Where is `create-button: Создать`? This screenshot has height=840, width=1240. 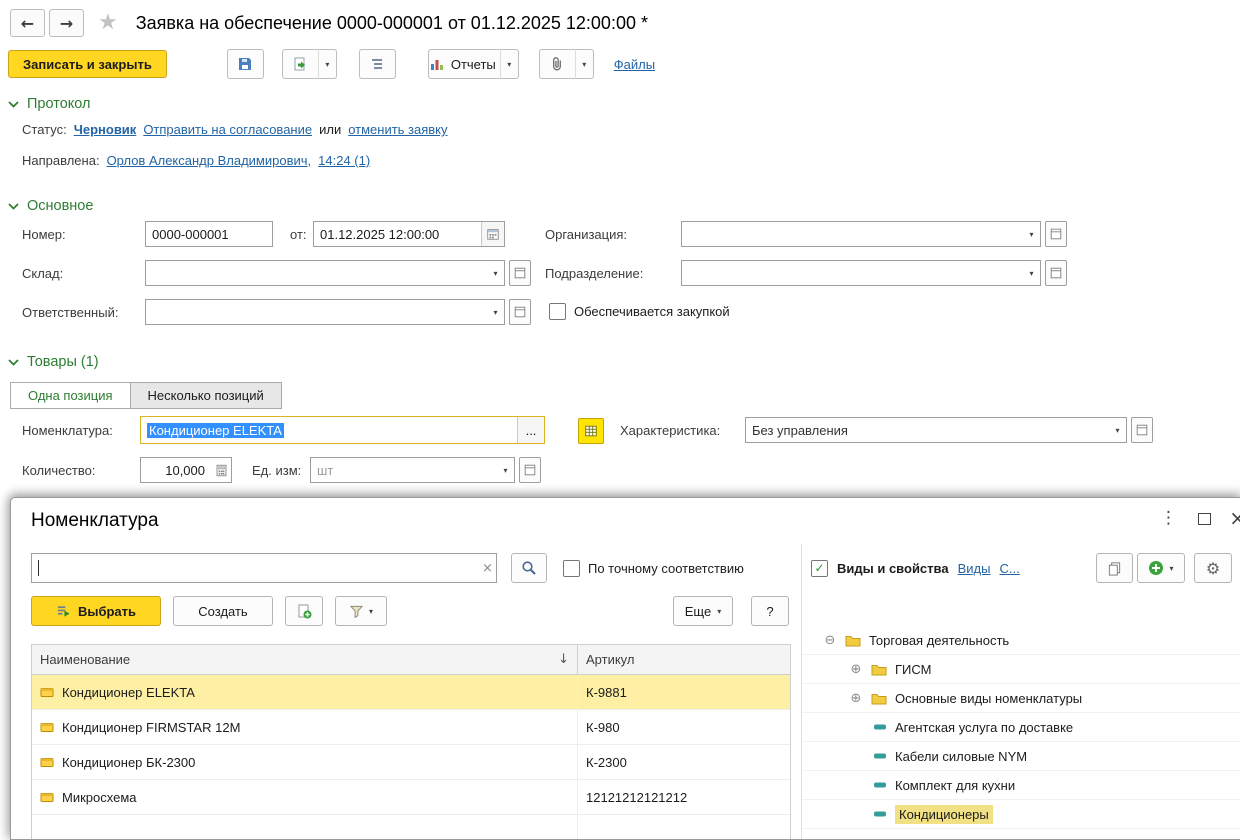
create-button: Создать is located at coordinates (223, 611).